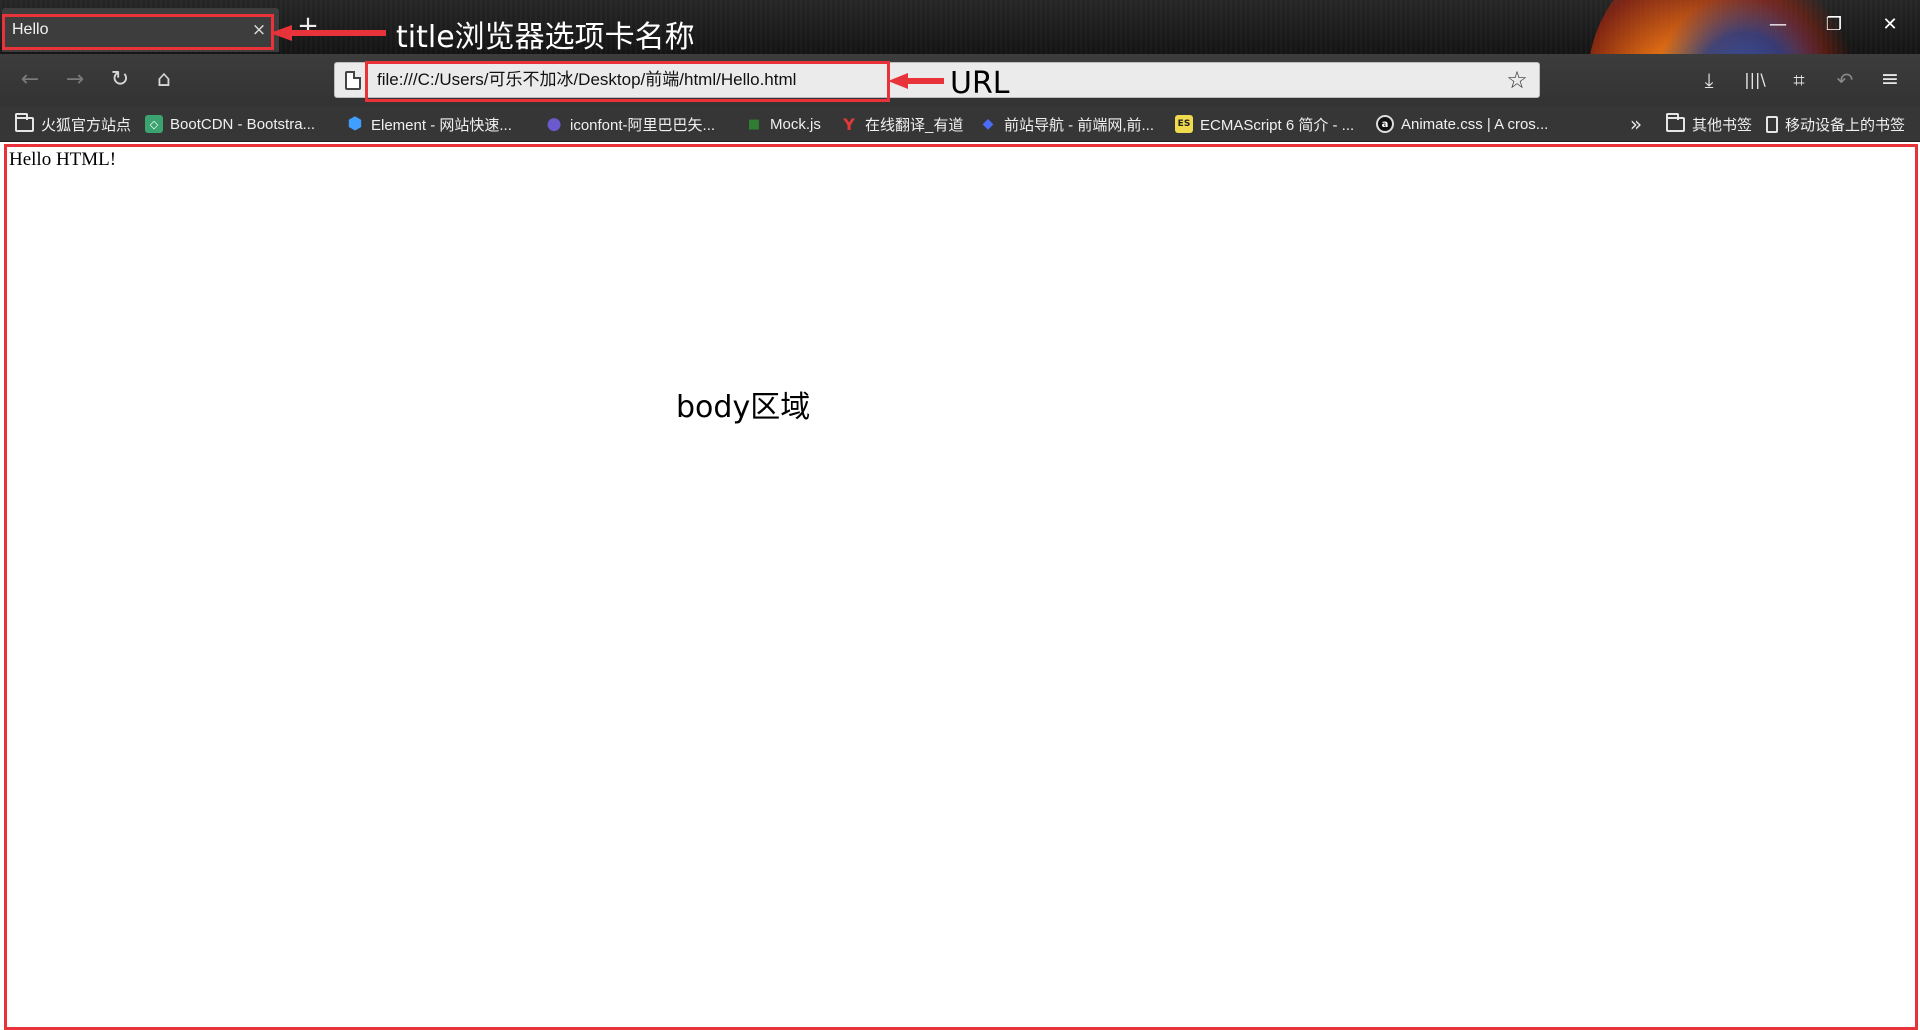  What do you see at coordinates (1755, 80) in the screenshot?
I see `library-button: |||\` at bounding box center [1755, 80].